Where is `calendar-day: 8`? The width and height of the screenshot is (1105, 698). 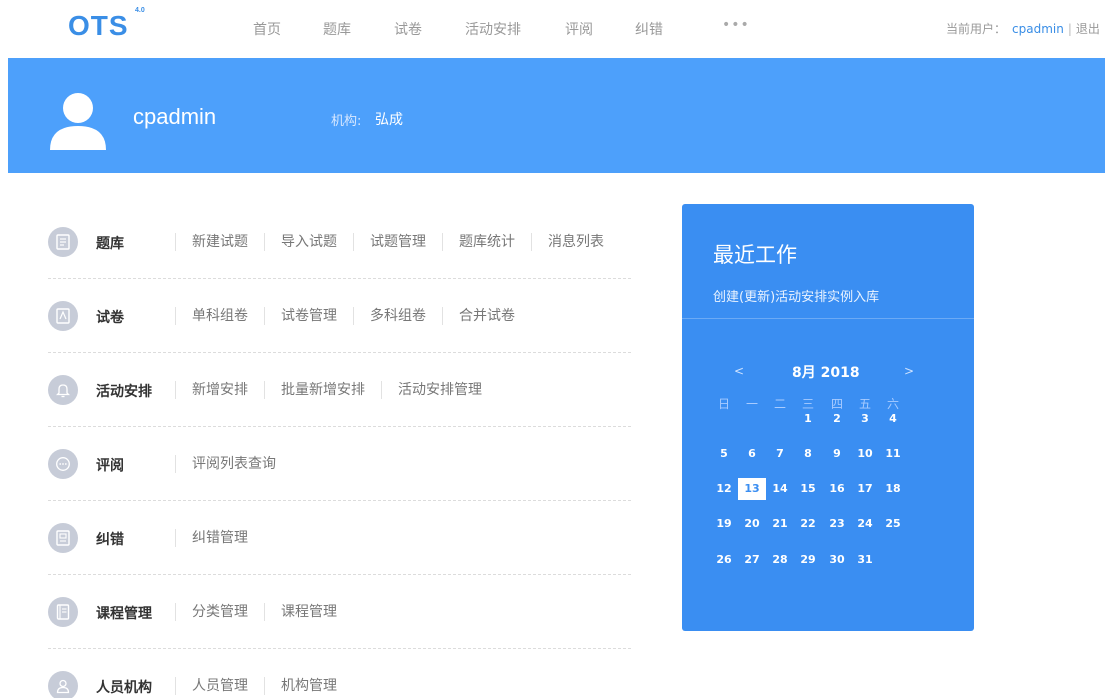 calendar-day: 8 is located at coordinates (808, 454).